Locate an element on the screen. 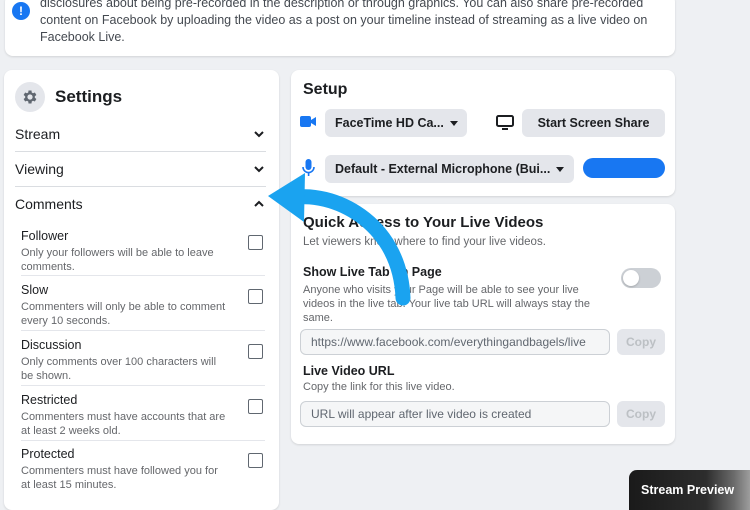  stream-preview-bar: Stream Preview is located at coordinates (689, 490).